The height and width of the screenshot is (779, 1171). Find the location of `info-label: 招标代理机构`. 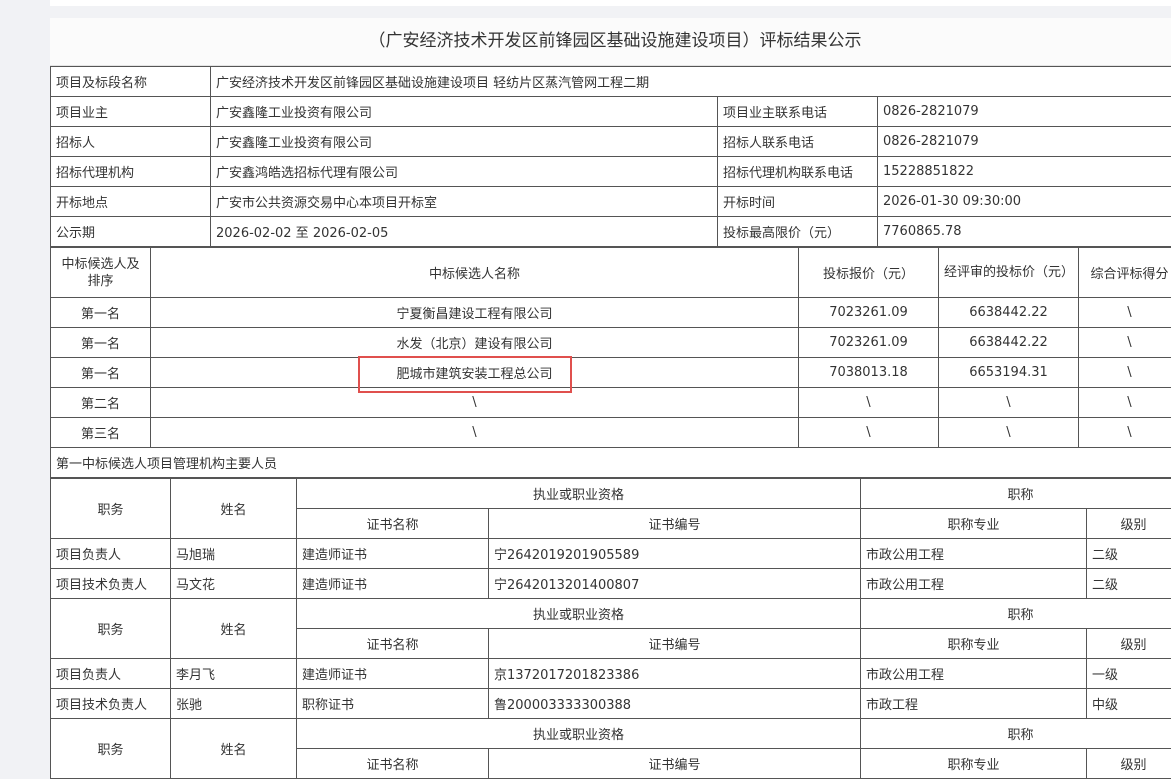

info-label: 招标代理机构 is located at coordinates (131, 172).